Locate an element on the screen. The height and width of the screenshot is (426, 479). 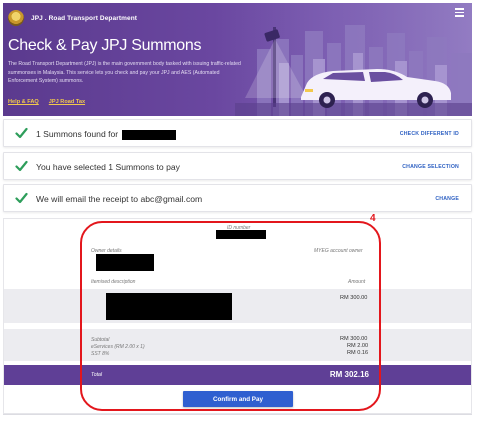
subtotal-value: RM 300.00 is located at coordinates (354, 339).